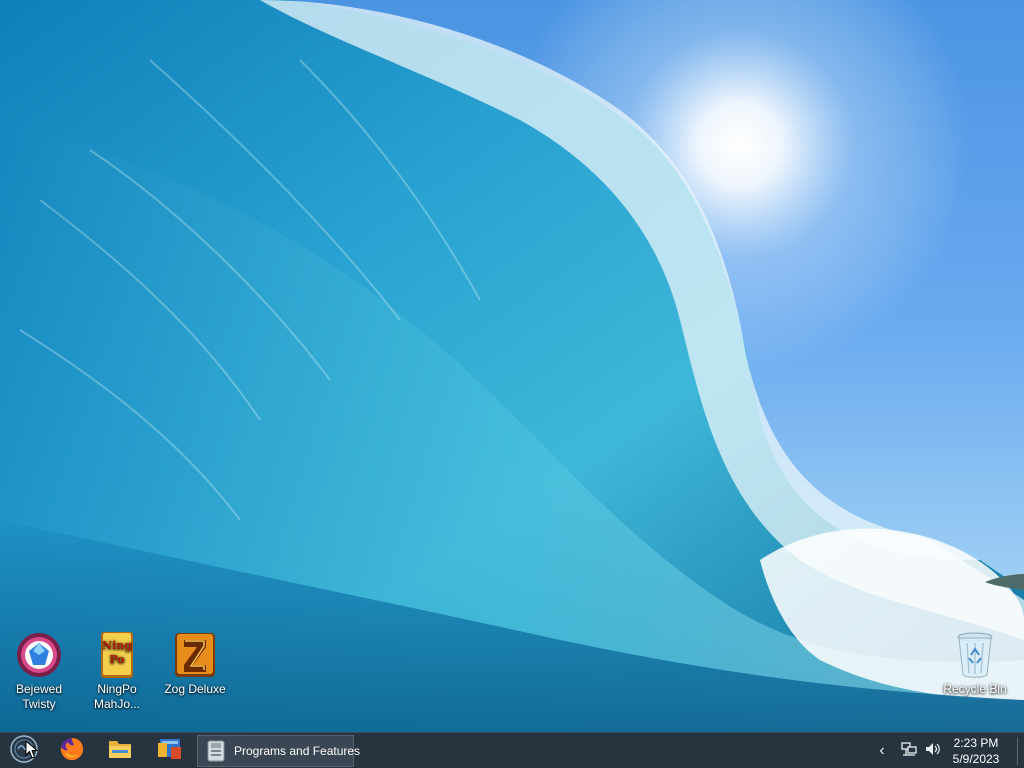 The height and width of the screenshot is (768, 1024). I want to click on desktop-icon-recycle-bin: Recycle Bin, so click(975, 664).